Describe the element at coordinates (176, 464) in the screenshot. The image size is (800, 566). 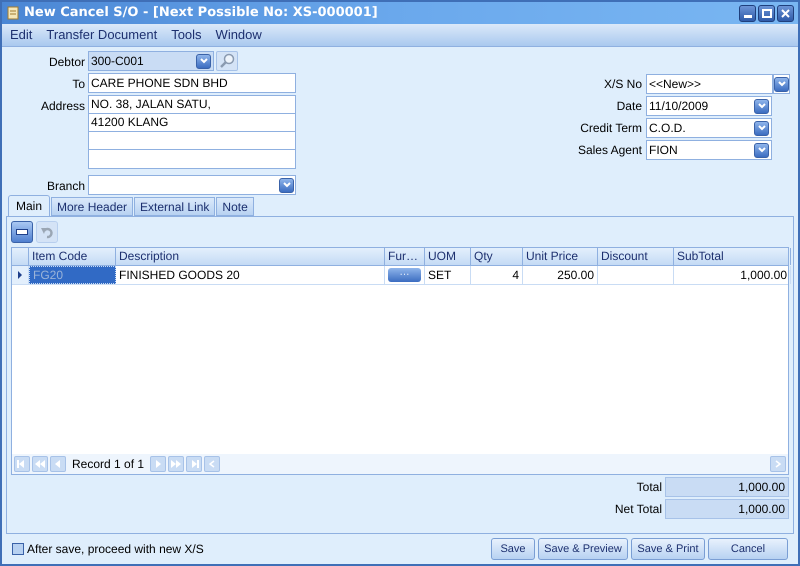
I see `next-page-icon` at that location.